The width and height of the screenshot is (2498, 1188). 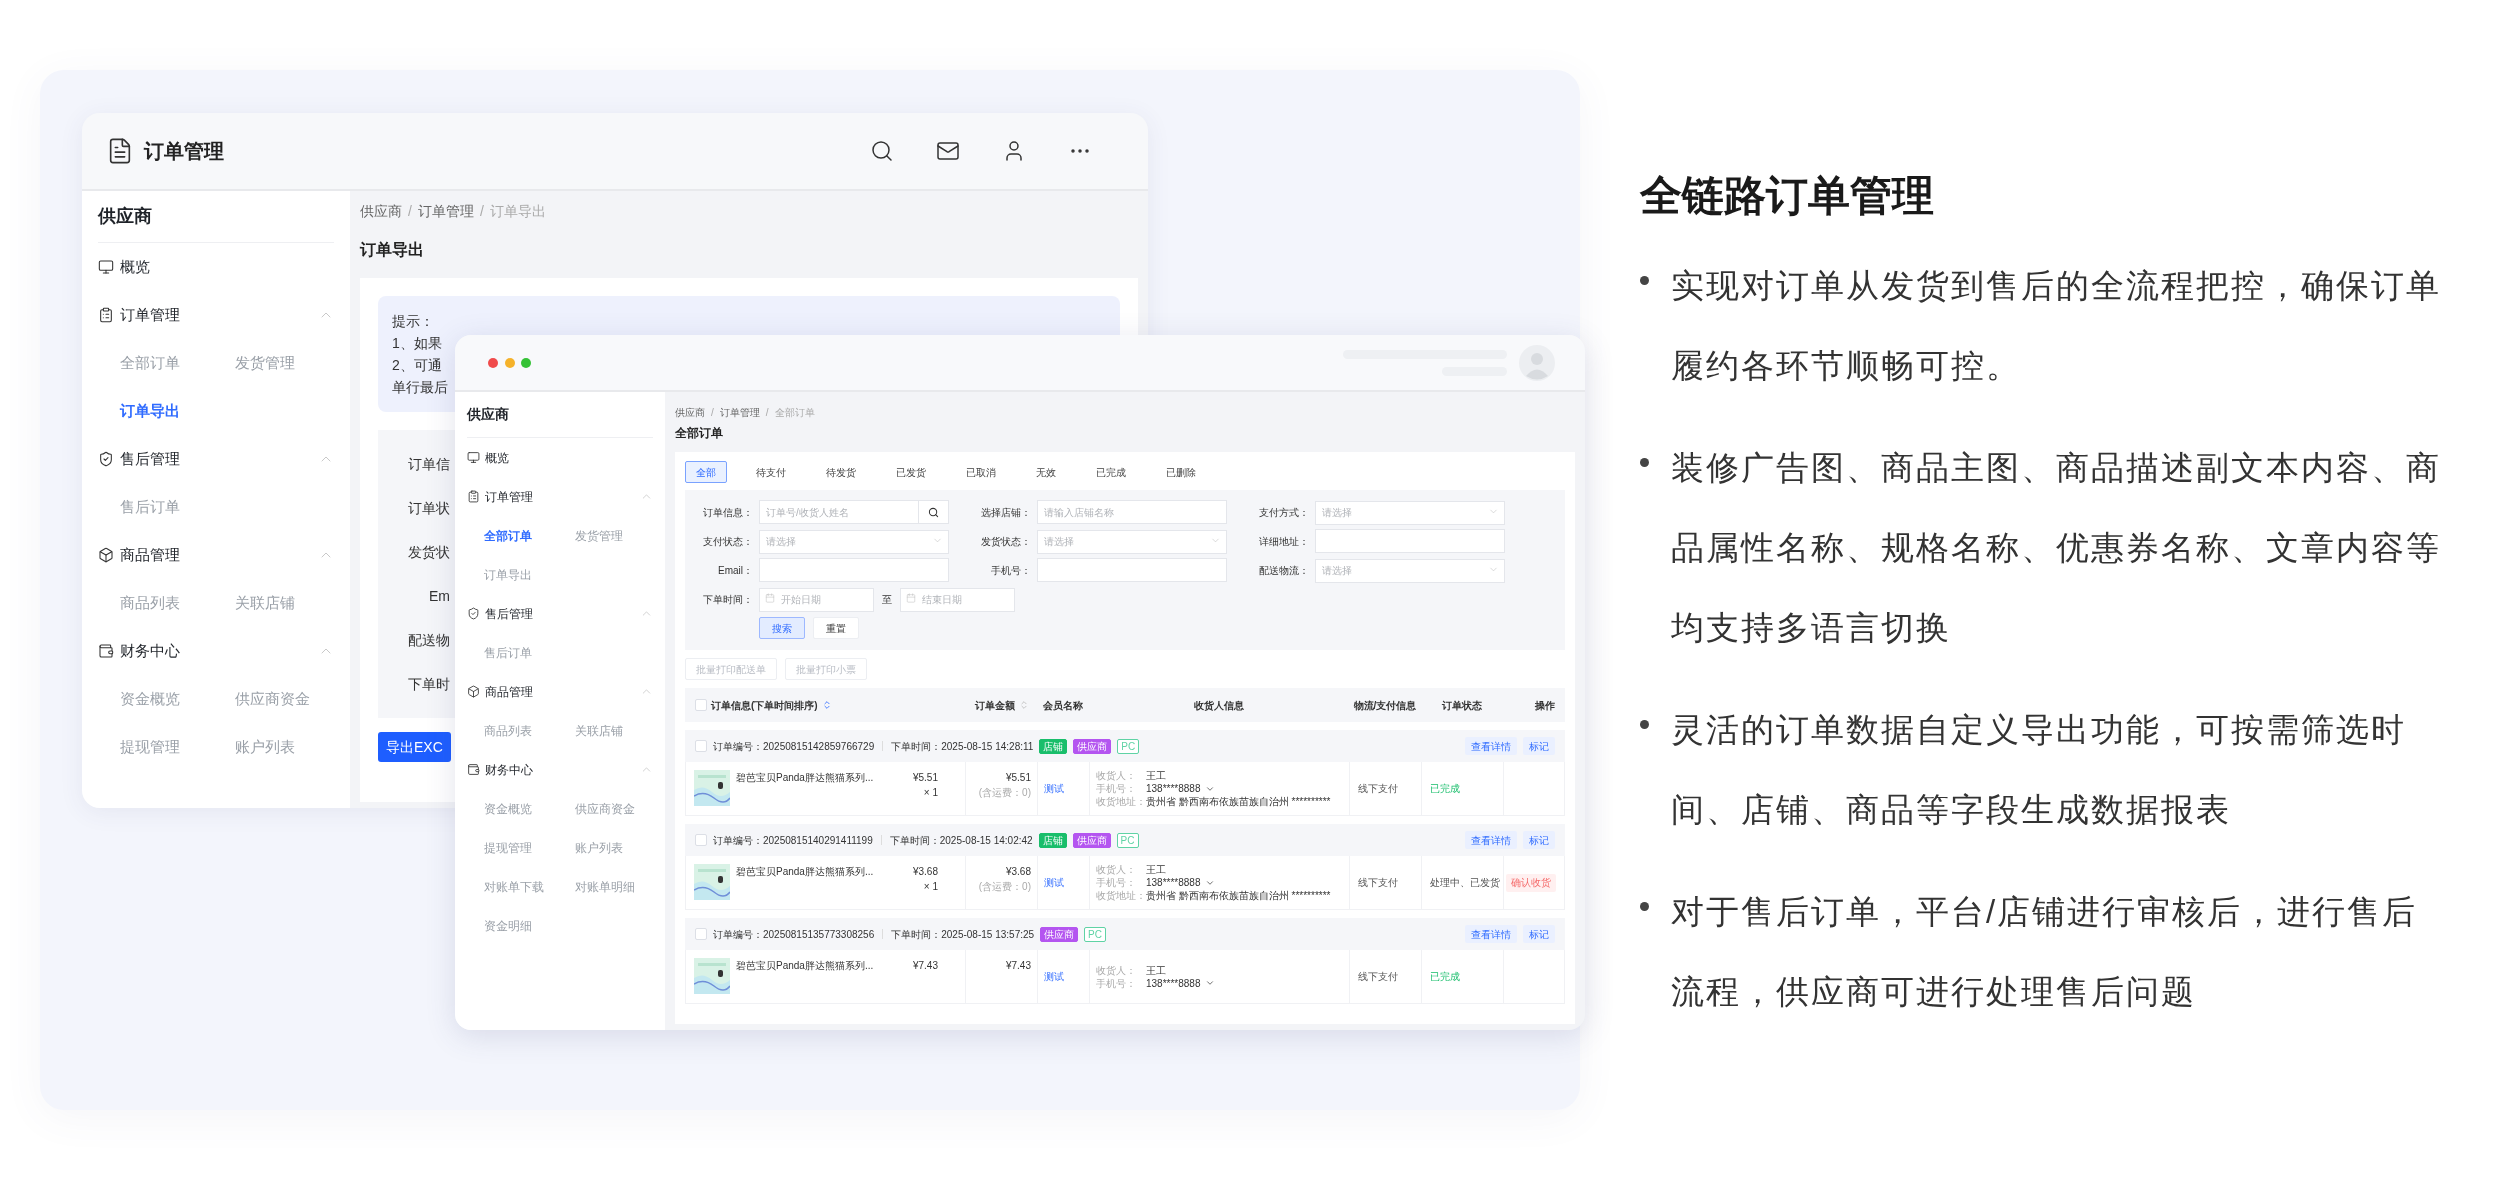 What do you see at coordinates (605, 886) in the screenshot?
I see `nav-item: 对账单明细` at bounding box center [605, 886].